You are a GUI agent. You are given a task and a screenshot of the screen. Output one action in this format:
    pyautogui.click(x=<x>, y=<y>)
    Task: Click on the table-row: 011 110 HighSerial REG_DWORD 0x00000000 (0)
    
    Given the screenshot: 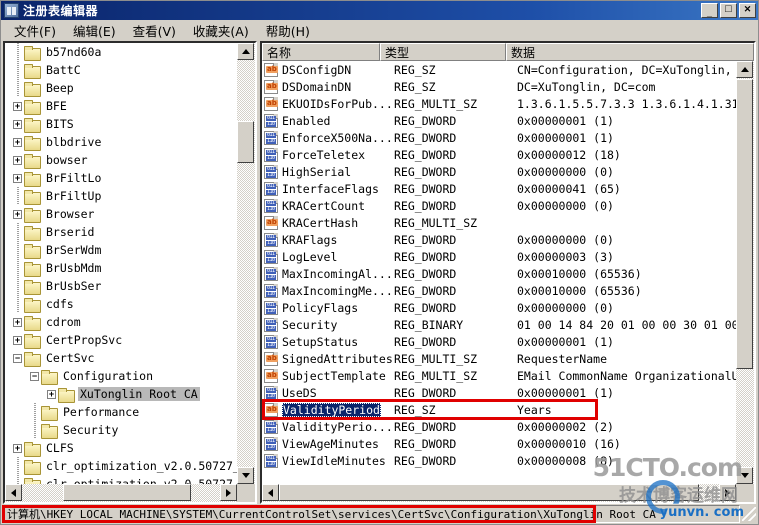 What is the action you would take?
    pyautogui.click(x=499, y=171)
    